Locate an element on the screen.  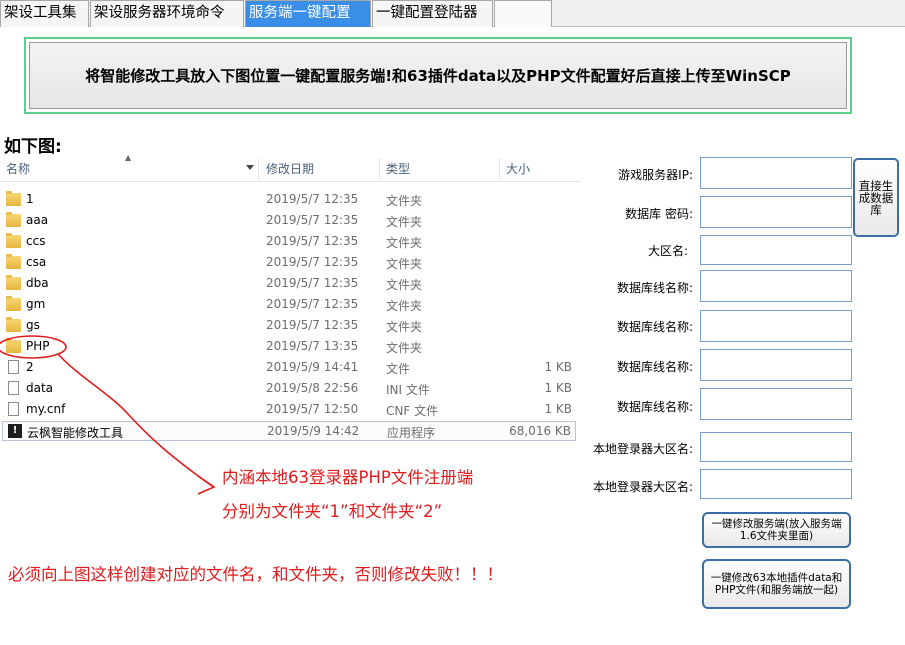
annotation-circle is located at coordinates (33, 347).